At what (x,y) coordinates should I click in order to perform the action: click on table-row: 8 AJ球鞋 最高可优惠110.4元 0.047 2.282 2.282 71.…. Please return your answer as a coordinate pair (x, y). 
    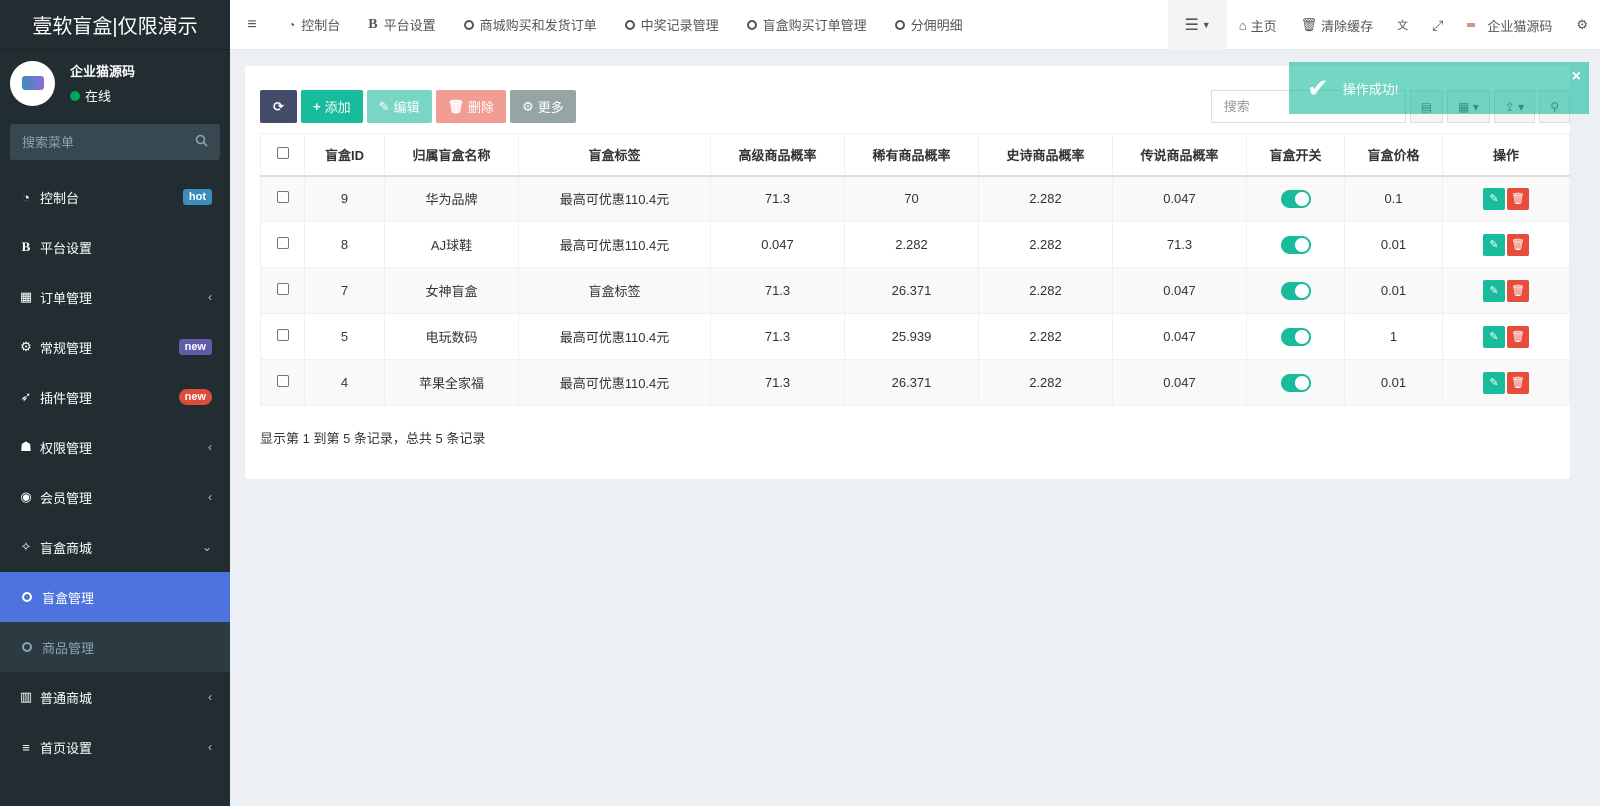
    Looking at the image, I should click on (915, 244).